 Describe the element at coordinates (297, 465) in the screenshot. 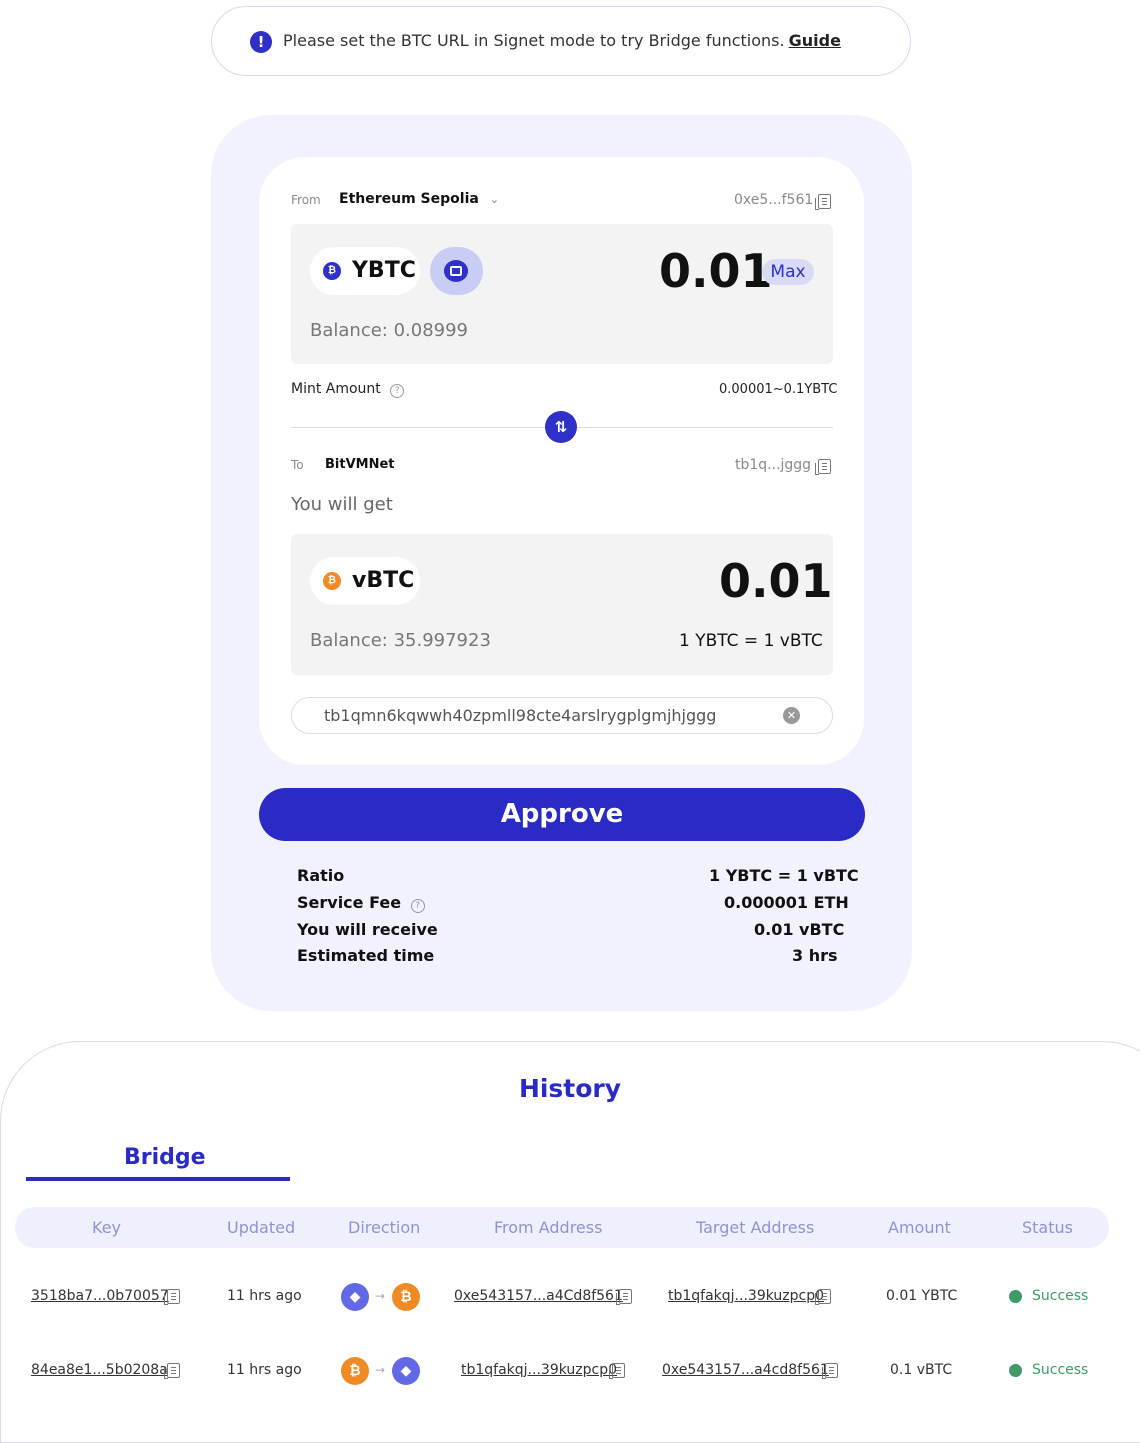

I see `to-label: To` at that location.